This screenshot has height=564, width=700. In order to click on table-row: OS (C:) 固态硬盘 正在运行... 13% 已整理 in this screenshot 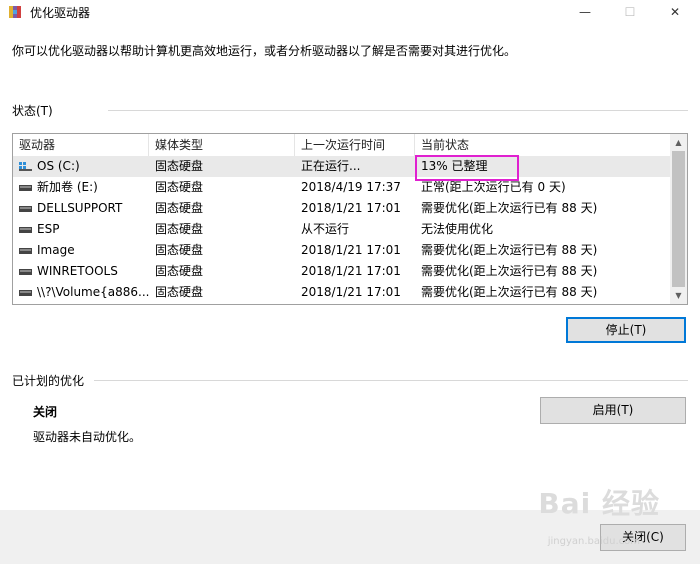, I will do `click(341, 166)`.